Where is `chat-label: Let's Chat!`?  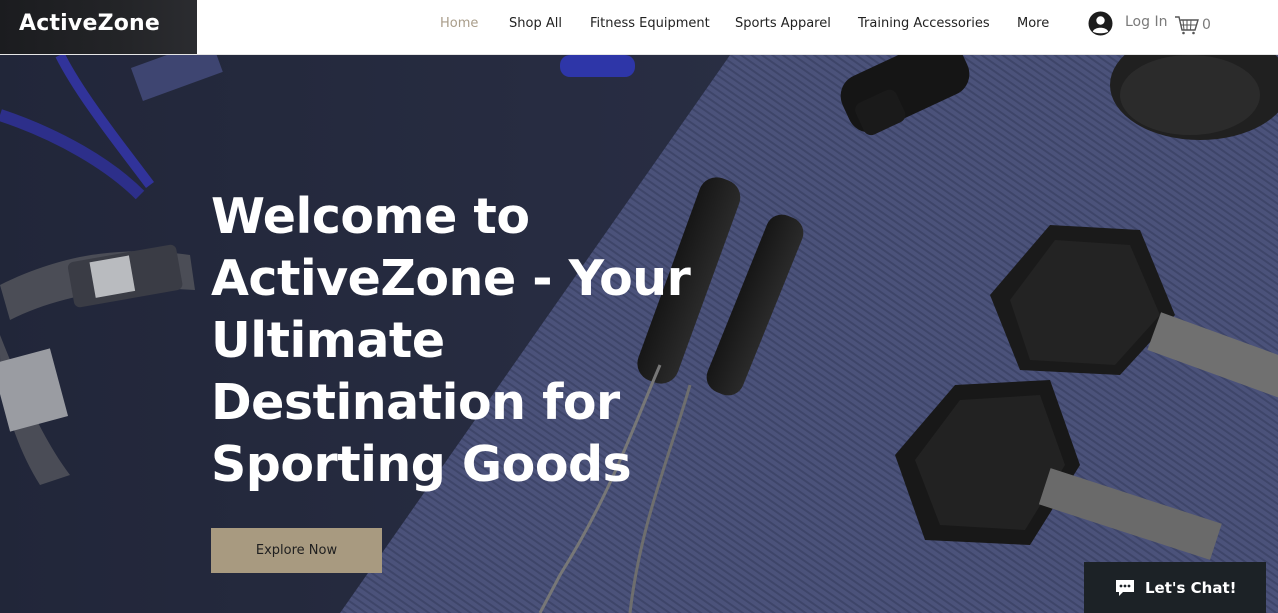
chat-label: Let's Chat! is located at coordinates (1191, 587).